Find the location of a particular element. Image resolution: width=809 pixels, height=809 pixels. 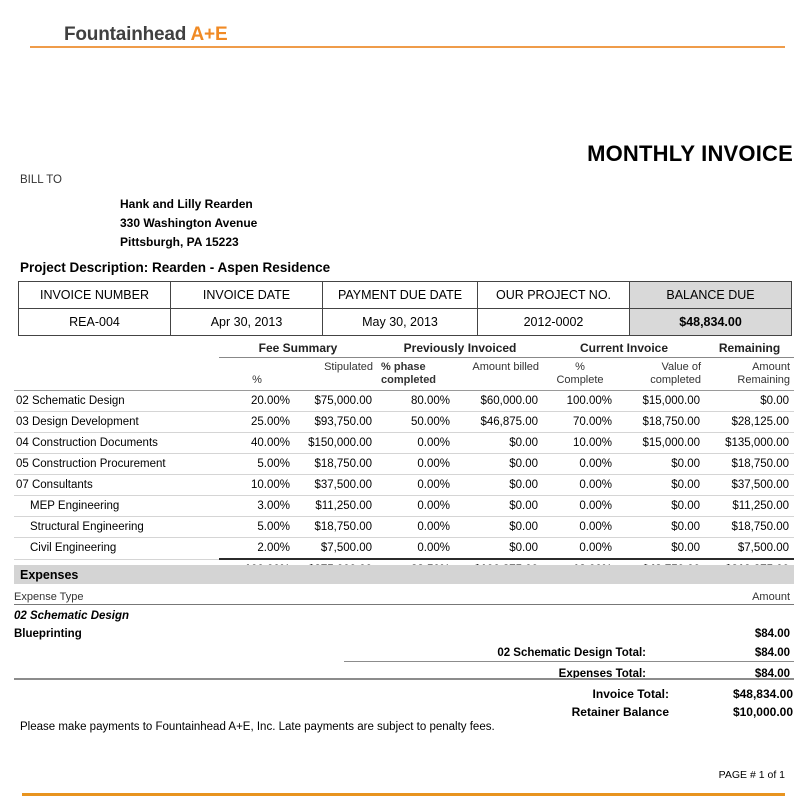

project-description-value: Rearden - Aspen Residence is located at coordinates (241, 267).